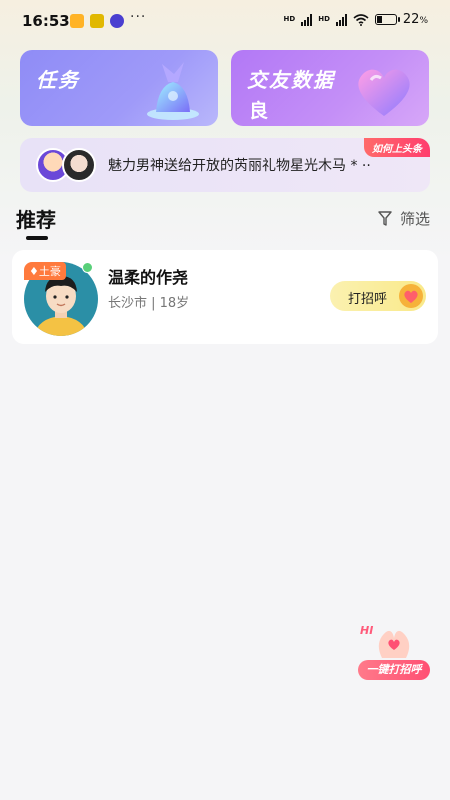 The width and height of the screenshot is (450, 800). I want to click on social-card-title: 交友数据, so click(291, 80).